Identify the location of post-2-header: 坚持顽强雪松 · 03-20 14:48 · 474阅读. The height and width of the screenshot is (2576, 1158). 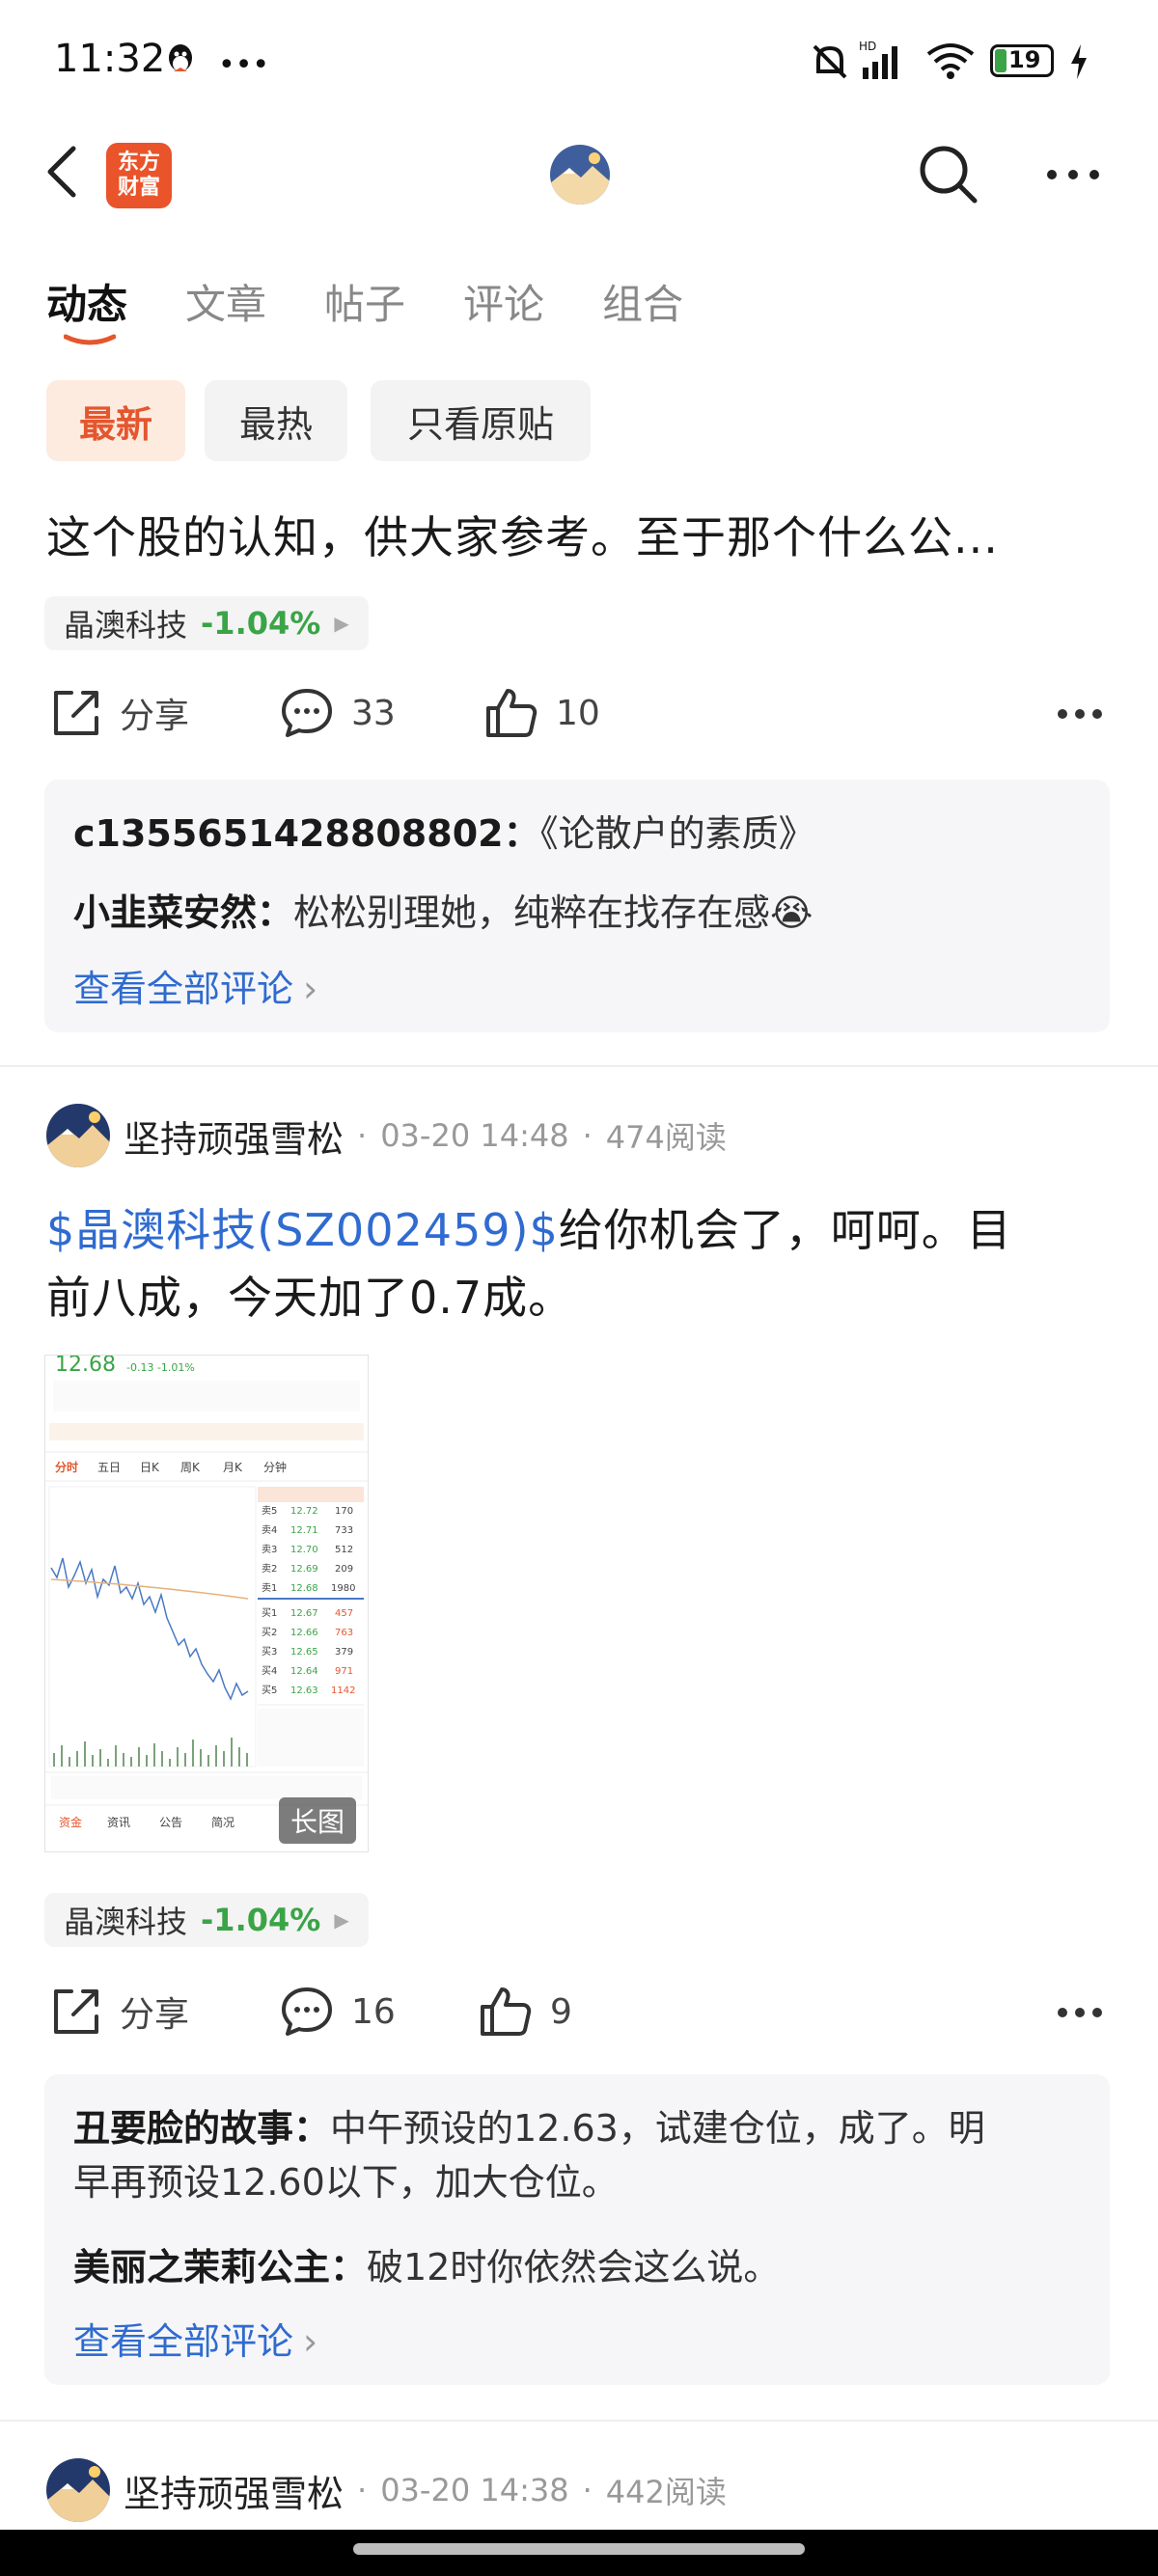
(386, 1135).